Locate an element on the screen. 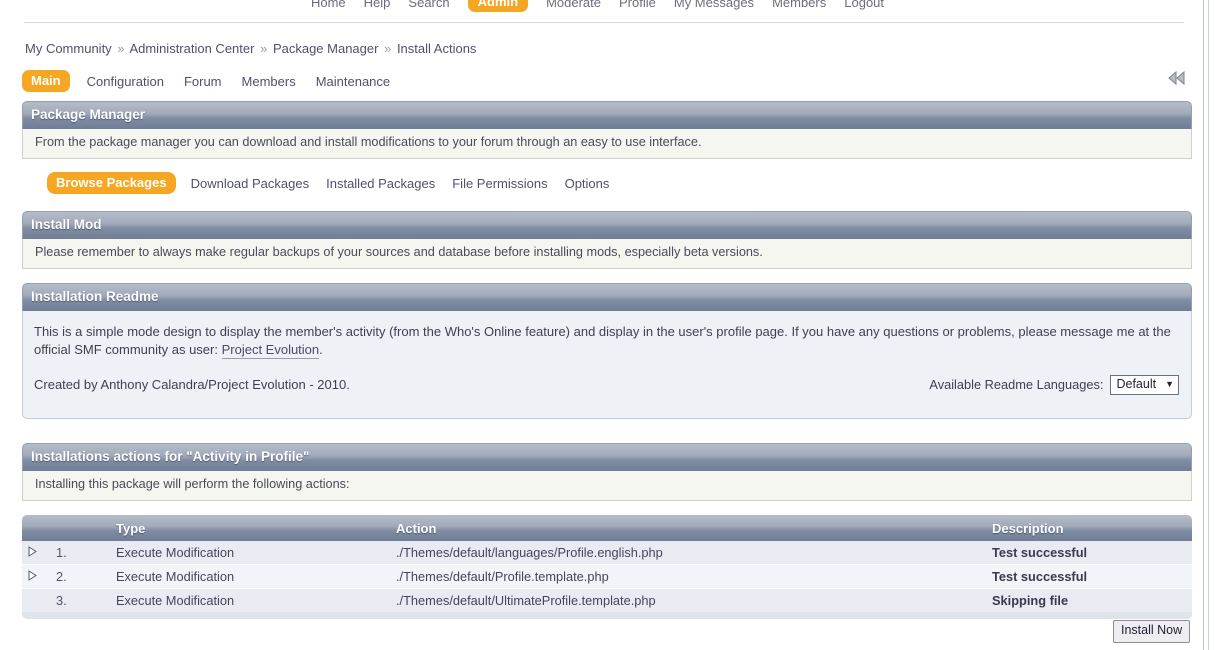 Image resolution: width=1215 pixels, height=650 pixels. submenu-installed-packages: Installed Packages is located at coordinates (380, 183).